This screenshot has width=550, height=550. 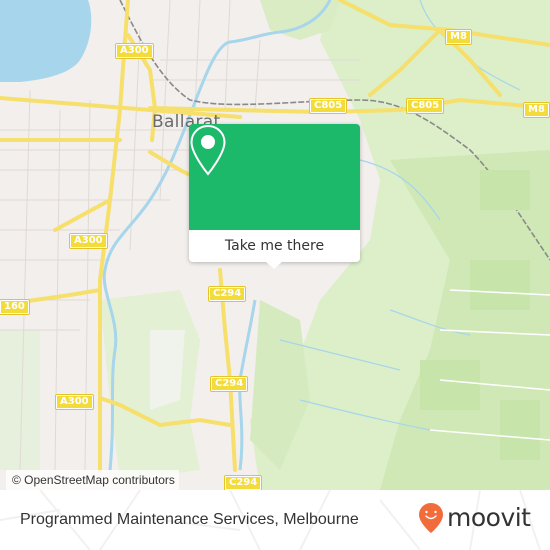 I want to click on moovit-logo-text: moovit, so click(x=489, y=517).